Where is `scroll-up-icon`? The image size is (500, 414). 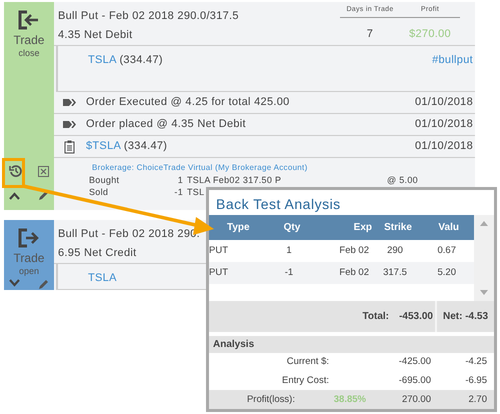 scroll-up-icon is located at coordinates (484, 223).